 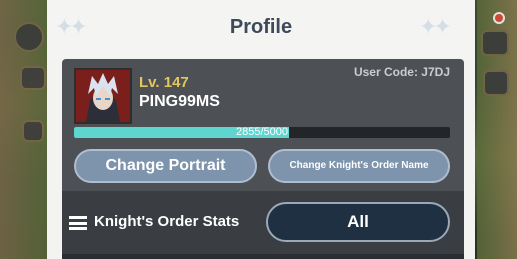 I want to click on order-stats-label: Knight's Order Stats, so click(x=167, y=221).